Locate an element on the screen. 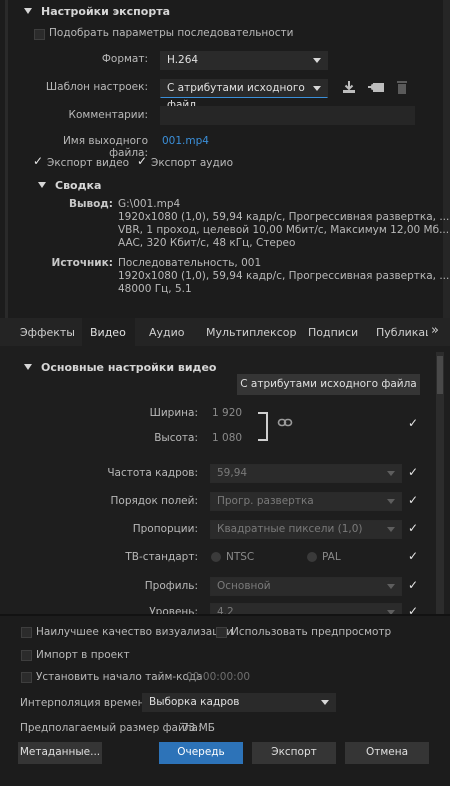 The width and height of the screenshot is (450, 786). export-audio-label: Экспорт аудио is located at coordinates (192, 163).